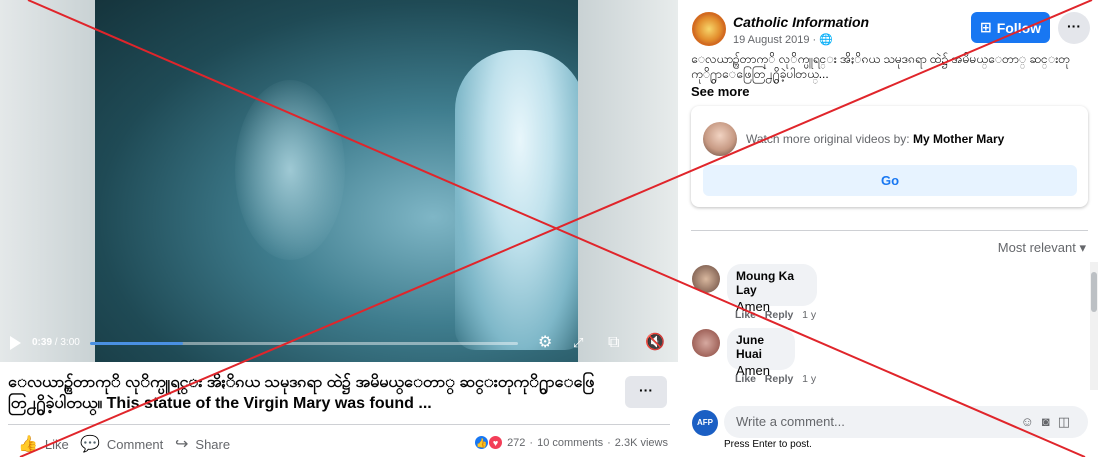 The image size is (1100, 457). What do you see at coordinates (985, 27) in the screenshot?
I see `follow-icon: ⊞` at bounding box center [985, 27].